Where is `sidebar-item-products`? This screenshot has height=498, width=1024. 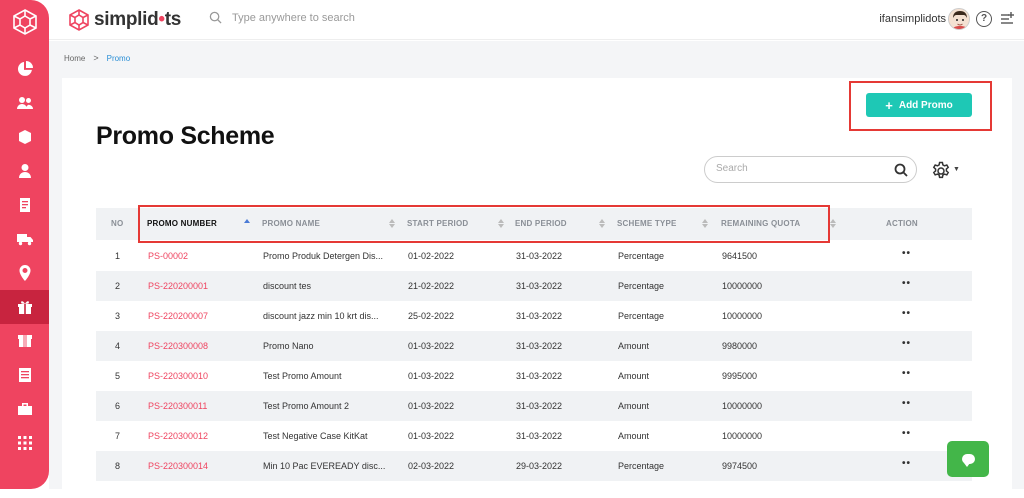 sidebar-item-products is located at coordinates (24, 137).